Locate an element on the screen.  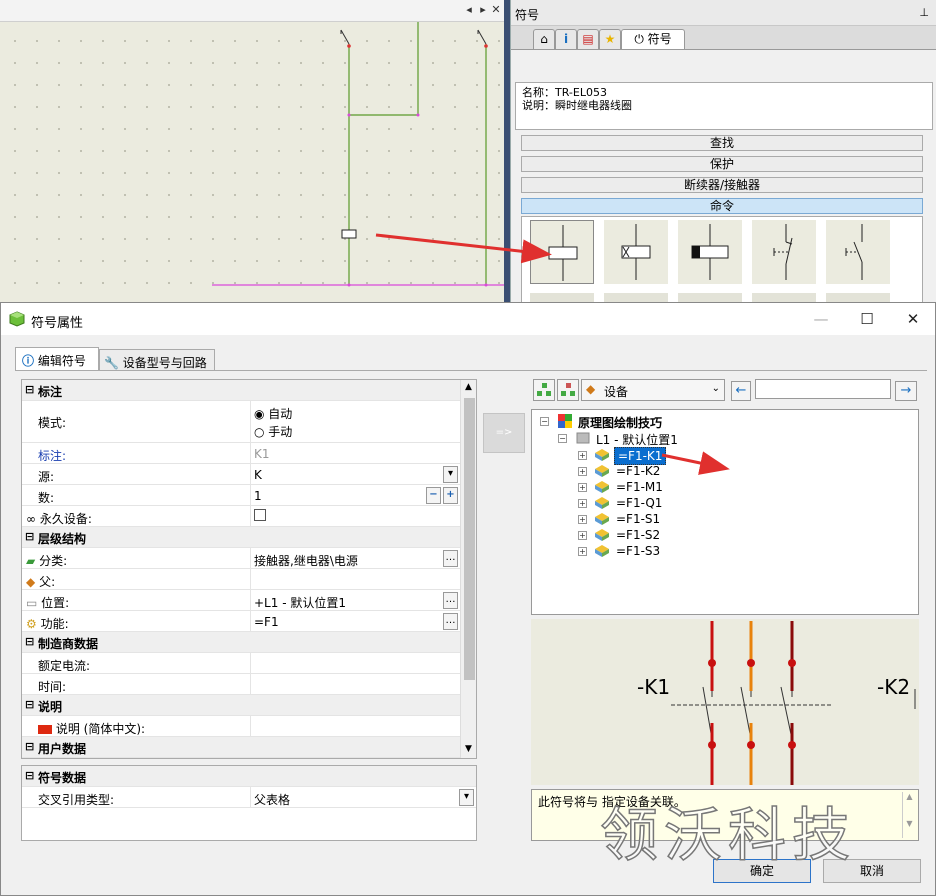
tree-device: =F1-S1 is located at coordinates (638, 519).